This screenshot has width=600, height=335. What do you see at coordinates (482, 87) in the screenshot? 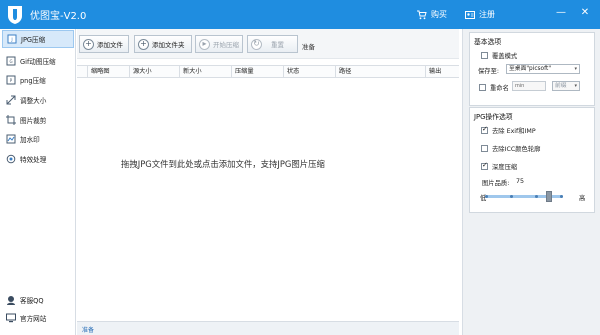
I see `rename-checkbox` at bounding box center [482, 87].